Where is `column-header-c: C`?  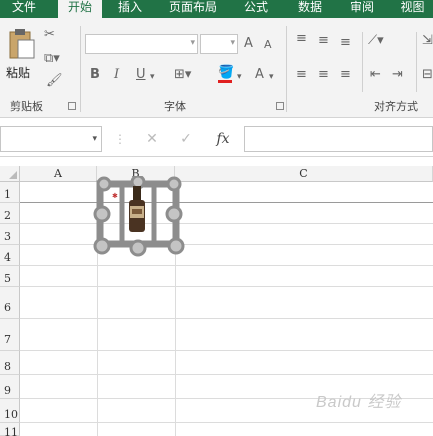
column-header-c: C is located at coordinates (304, 174).